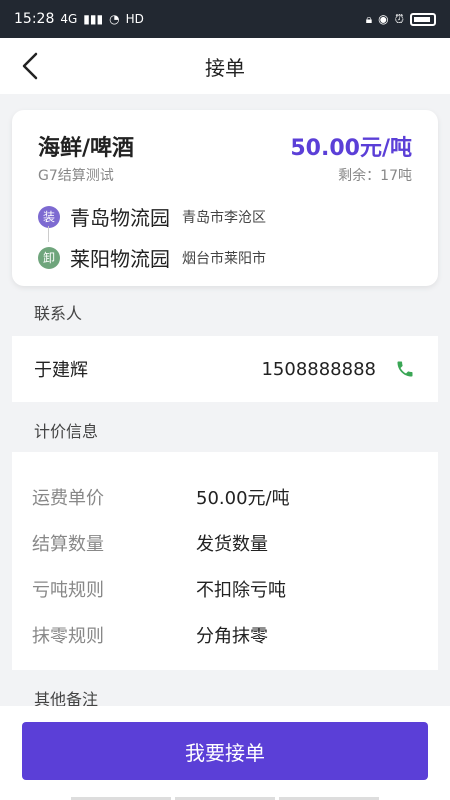 The height and width of the screenshot is (800, 450). I want to click on status-time: 15:28, so click(34, 19).